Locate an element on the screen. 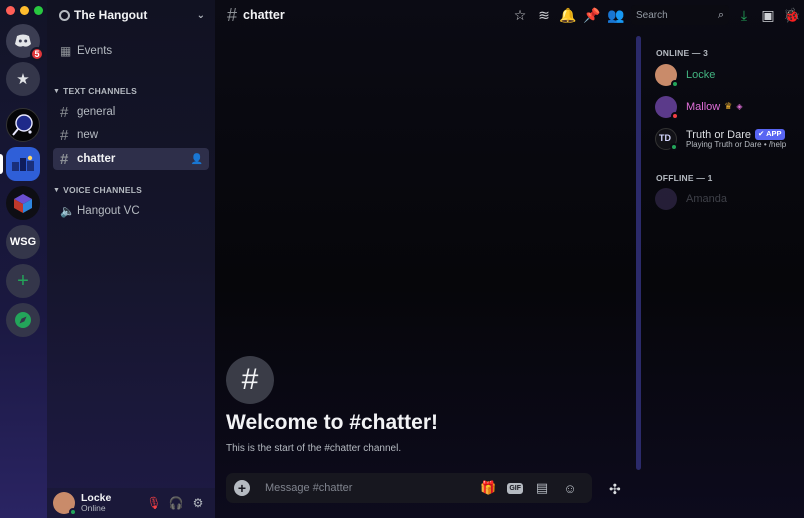 The height and width of the screenshot is (518, 804). hangout-server-icon is located at coordinates (23, 163).